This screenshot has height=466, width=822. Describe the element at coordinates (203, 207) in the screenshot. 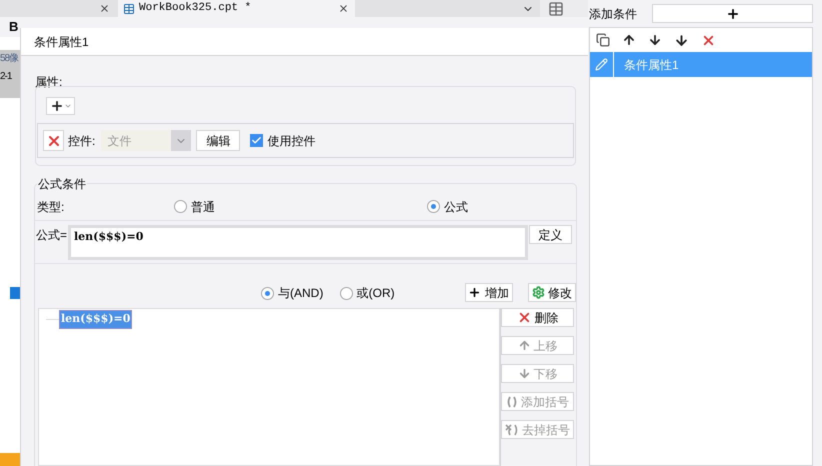

I see `radio-label: 普通` at that location.